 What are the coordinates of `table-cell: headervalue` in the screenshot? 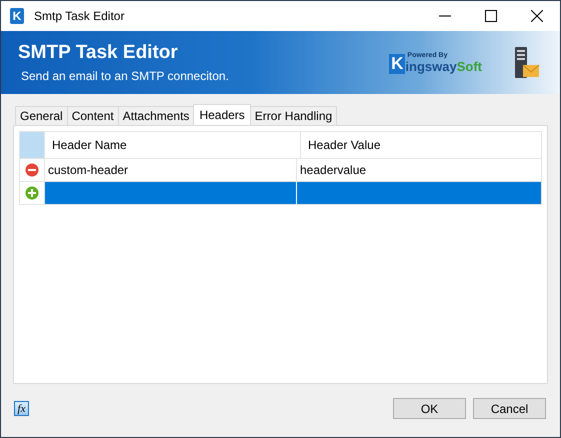 It's located at (419, 170).